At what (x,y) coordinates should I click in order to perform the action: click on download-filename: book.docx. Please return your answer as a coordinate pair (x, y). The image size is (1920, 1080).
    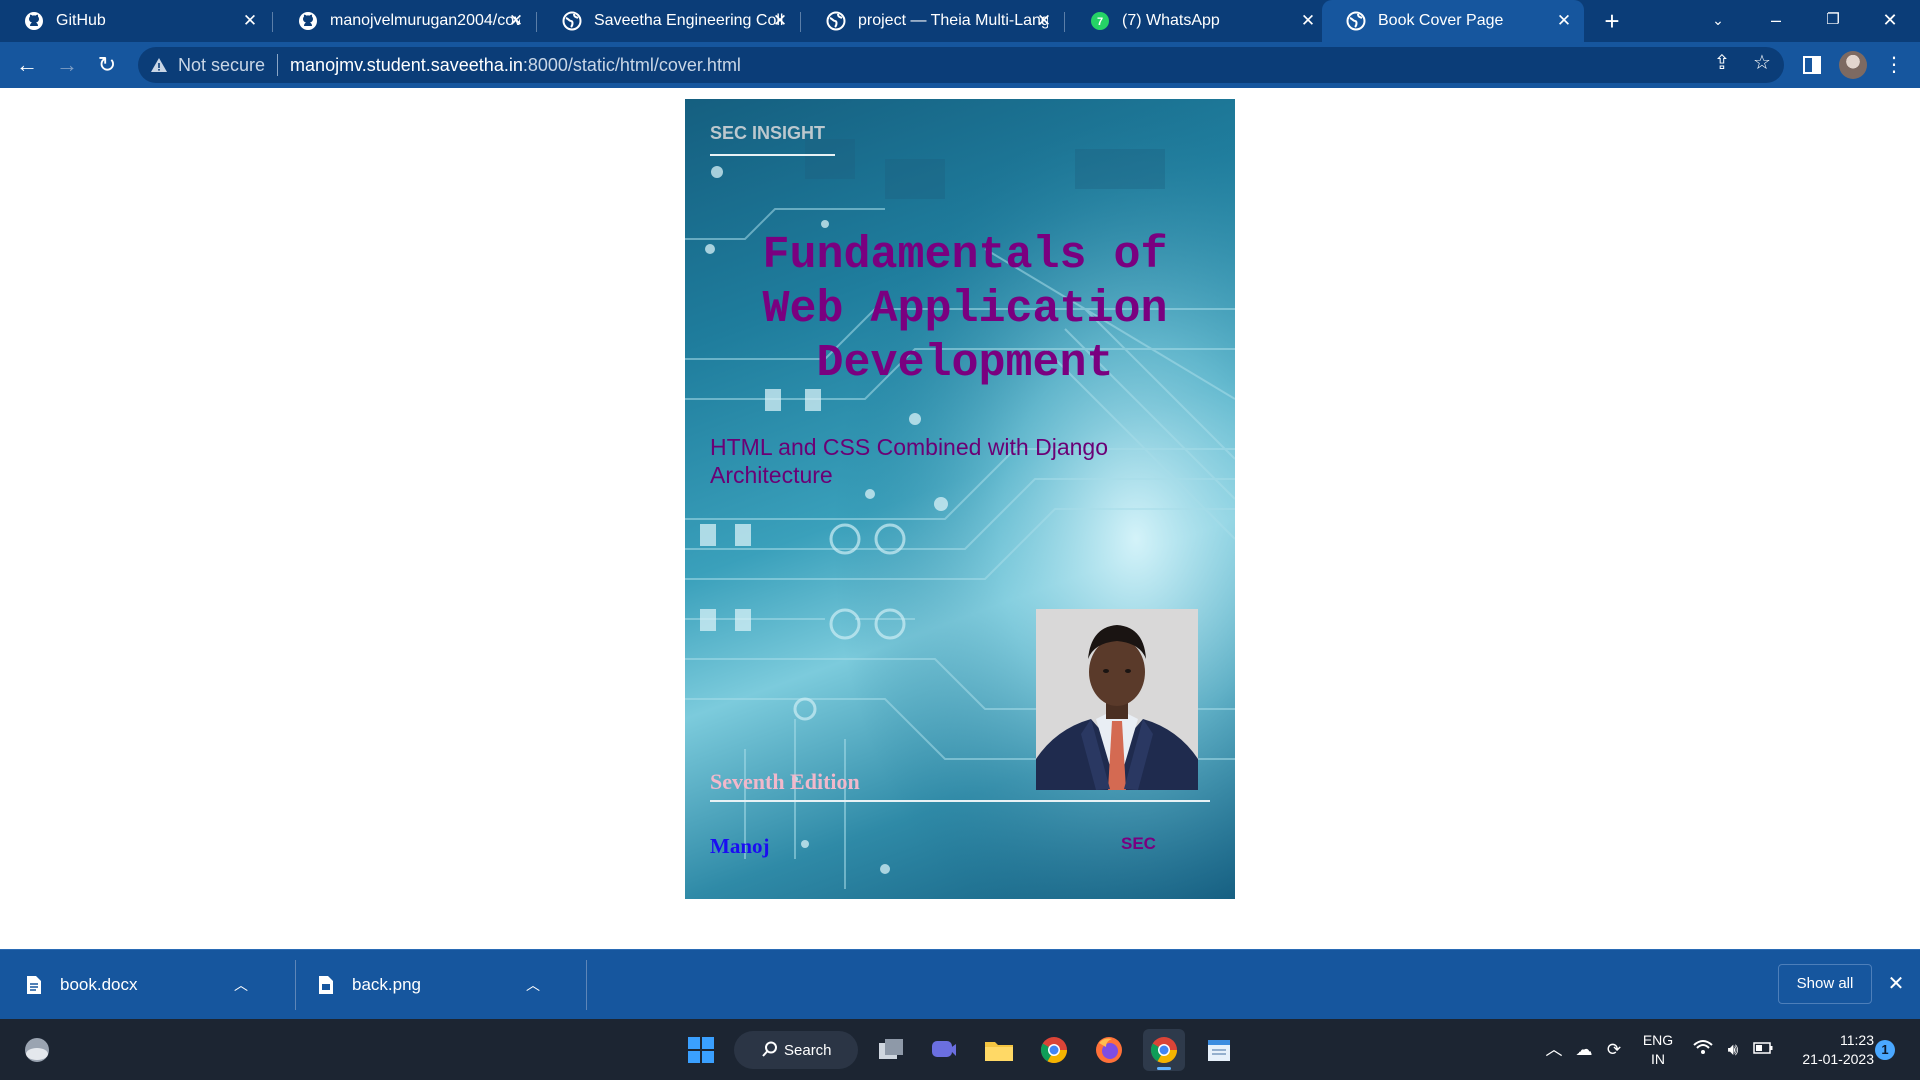
    Looking at the image, I should click on (99, 984).